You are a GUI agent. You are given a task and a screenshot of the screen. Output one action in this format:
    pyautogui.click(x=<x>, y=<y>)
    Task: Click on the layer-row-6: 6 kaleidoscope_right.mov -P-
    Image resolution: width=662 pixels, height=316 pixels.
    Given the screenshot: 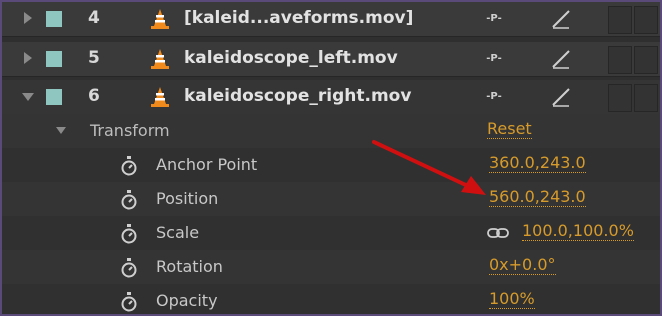 What is the action you would take?
    pyautogui.click(x=331, y=97)
    